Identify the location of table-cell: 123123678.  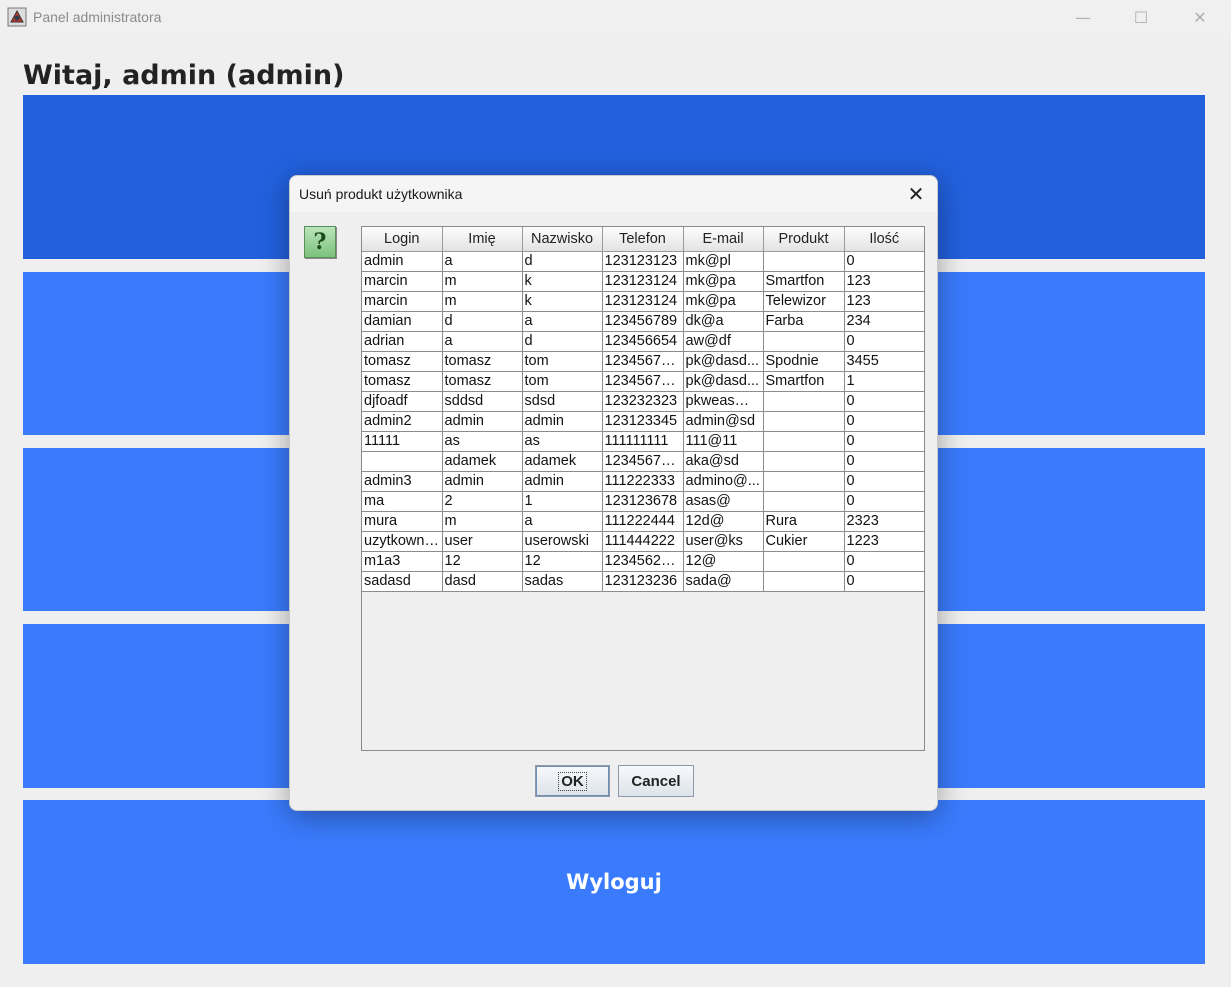
(643, 501).